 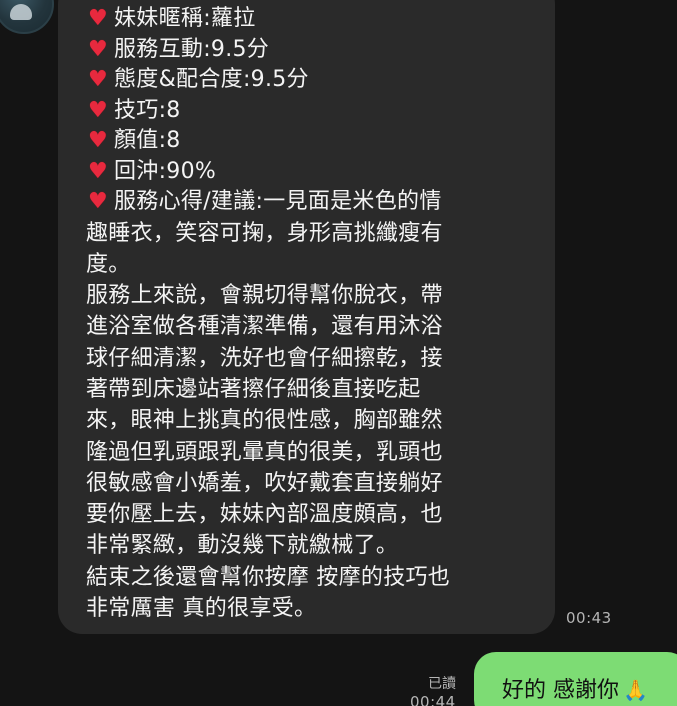 I want to click on outgoing-timestamp: 00:44, so click(x=433, y=699).